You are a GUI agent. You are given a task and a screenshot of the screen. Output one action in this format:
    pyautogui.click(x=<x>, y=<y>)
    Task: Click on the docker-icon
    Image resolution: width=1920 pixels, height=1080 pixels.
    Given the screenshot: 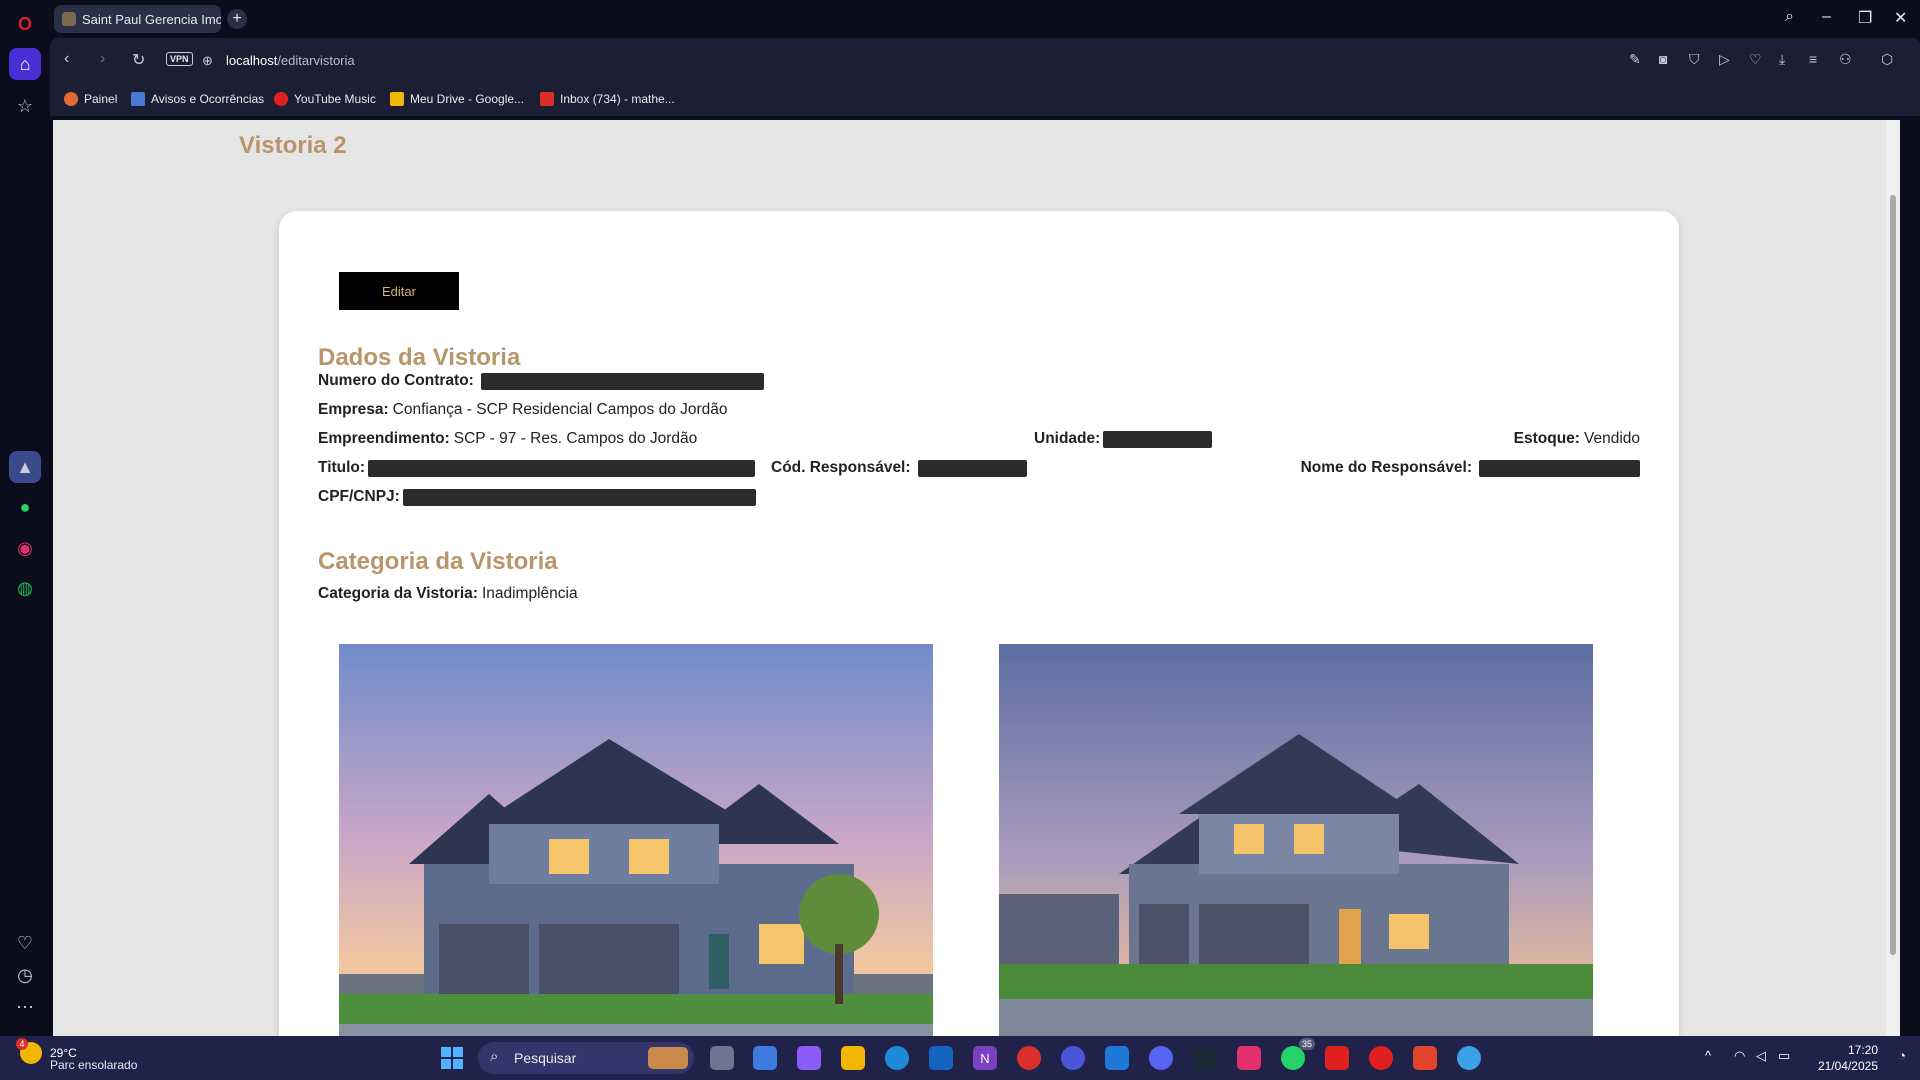 What is the action you would take?
    pyautogui.click(x=1469, y=1058)
    